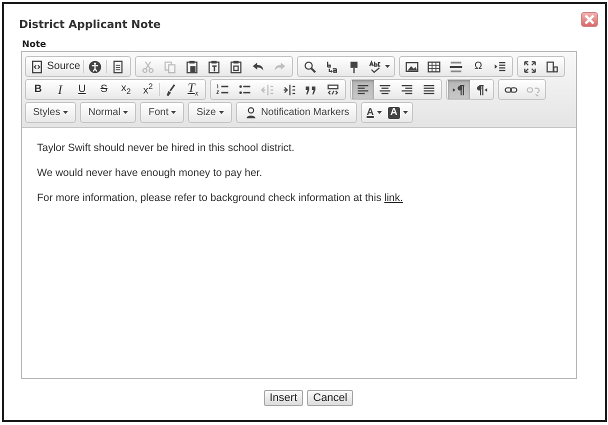 This screenshot has width=608, height=425. I want to click on paragraph: Taylor Swift should never be hired in this school district., so click(165, 148).